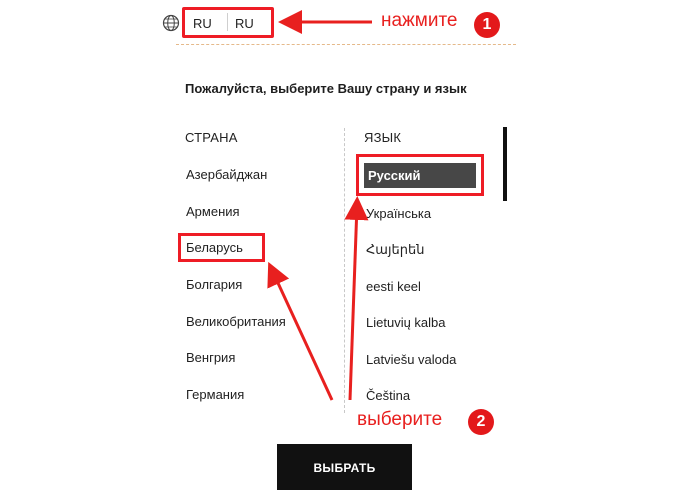 Image resolution: width=700 pixels, height=495 pixels. What do you see at coordinates (400, 419) in the screenshot?
I see `step2-label: выберите` at bounding box center [400, 419].